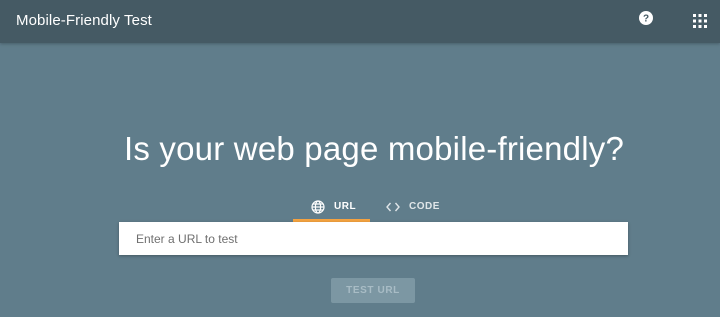 This screenshot has width=720, height=317. I want to click on page-headline: Is your web page mobile-friendly?, so click(374, 148).